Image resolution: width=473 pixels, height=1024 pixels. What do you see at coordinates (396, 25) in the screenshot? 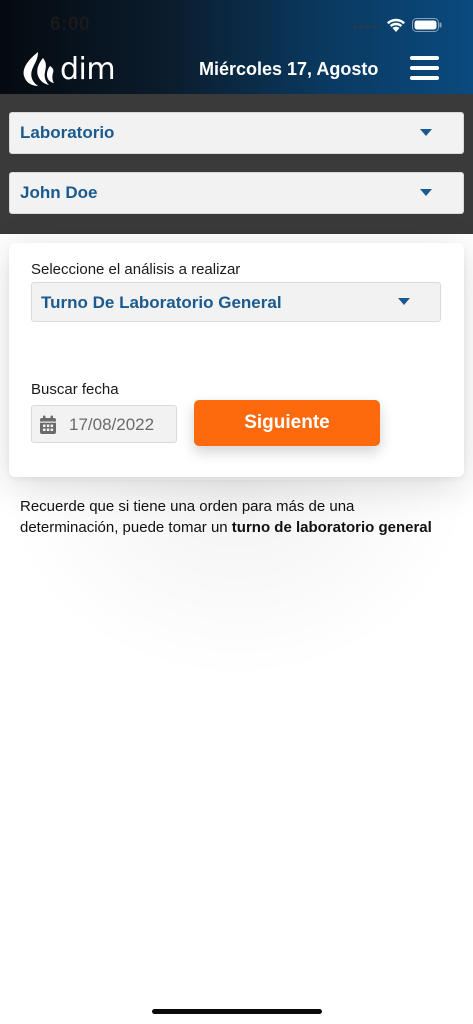
I see `wifi-icon` at bounding box center [396, 25].